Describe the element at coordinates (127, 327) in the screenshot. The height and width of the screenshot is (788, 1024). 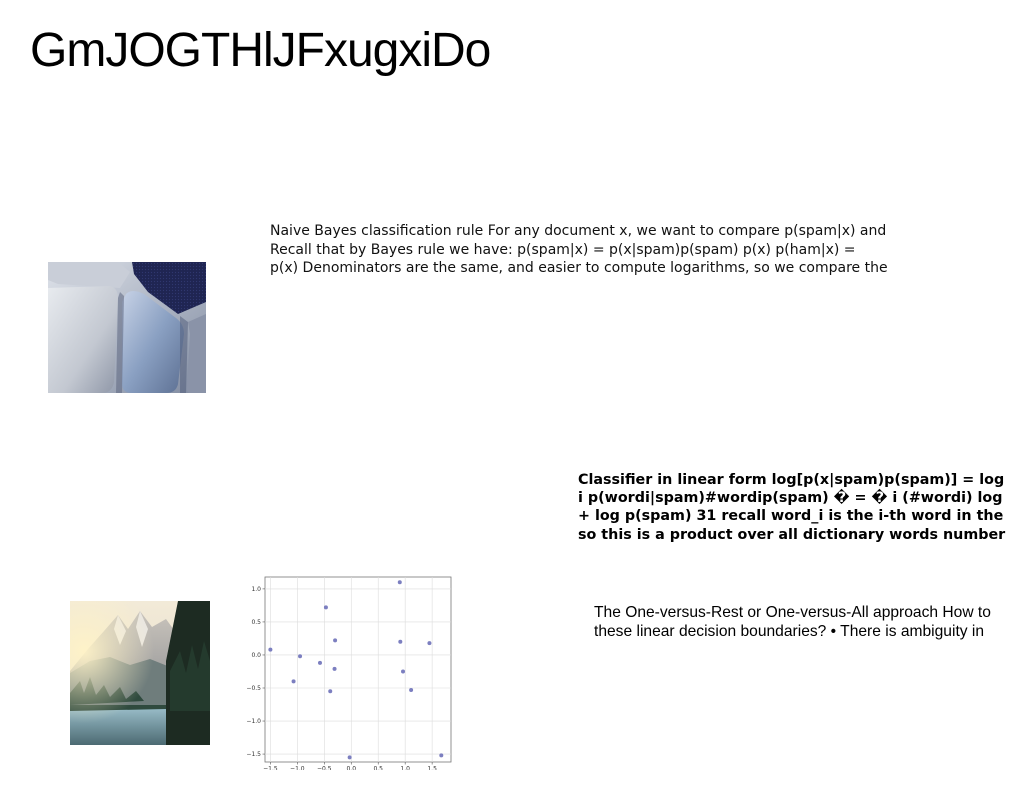
I see `abstract-shapes-image` at that location.